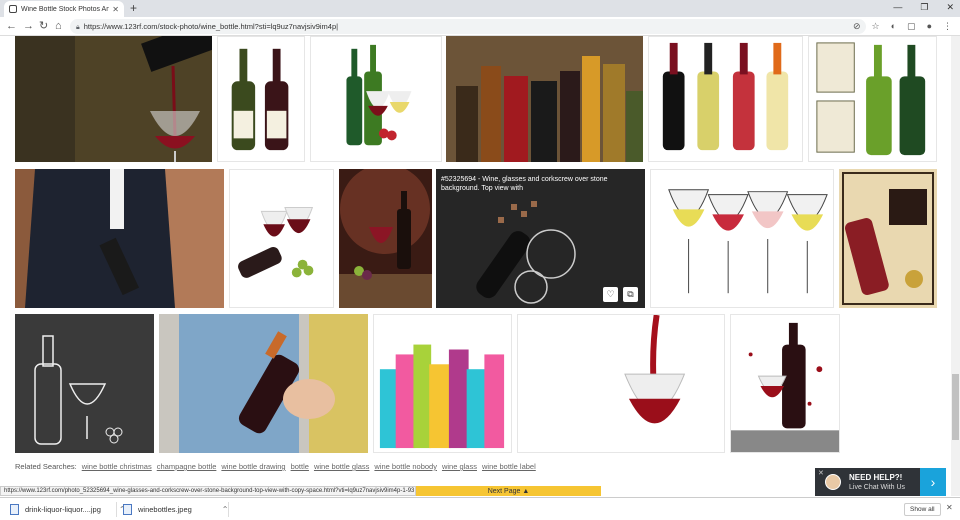 The width and height of the screenshot is (960, 520). I want to click on agent-avatar, so click(833, 482).